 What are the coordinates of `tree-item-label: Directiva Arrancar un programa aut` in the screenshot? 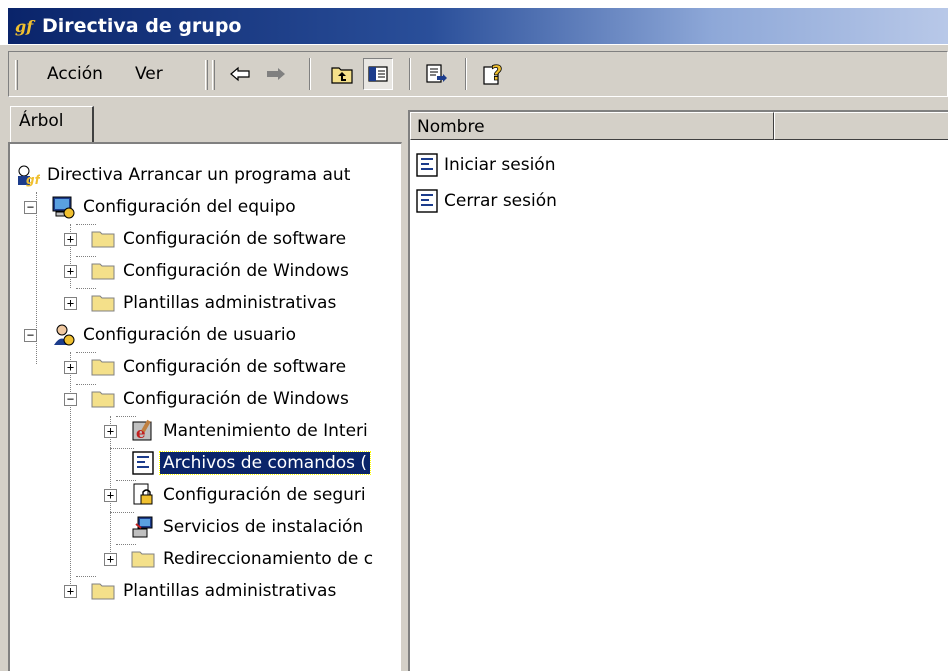 It's located at (199, 175).